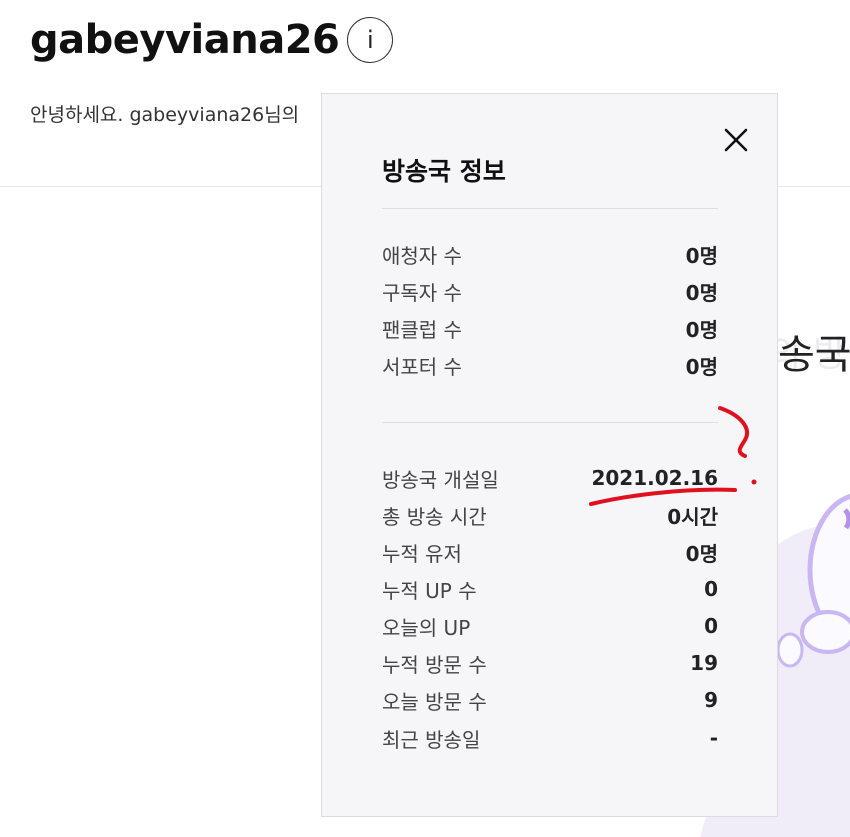 The height and width of the screenshot is (837, 850). Describe the element at coordinates (550, 589) in the screenshot. I see `stat-row-cumulative-up: 누적 UP 수 0` at that location.